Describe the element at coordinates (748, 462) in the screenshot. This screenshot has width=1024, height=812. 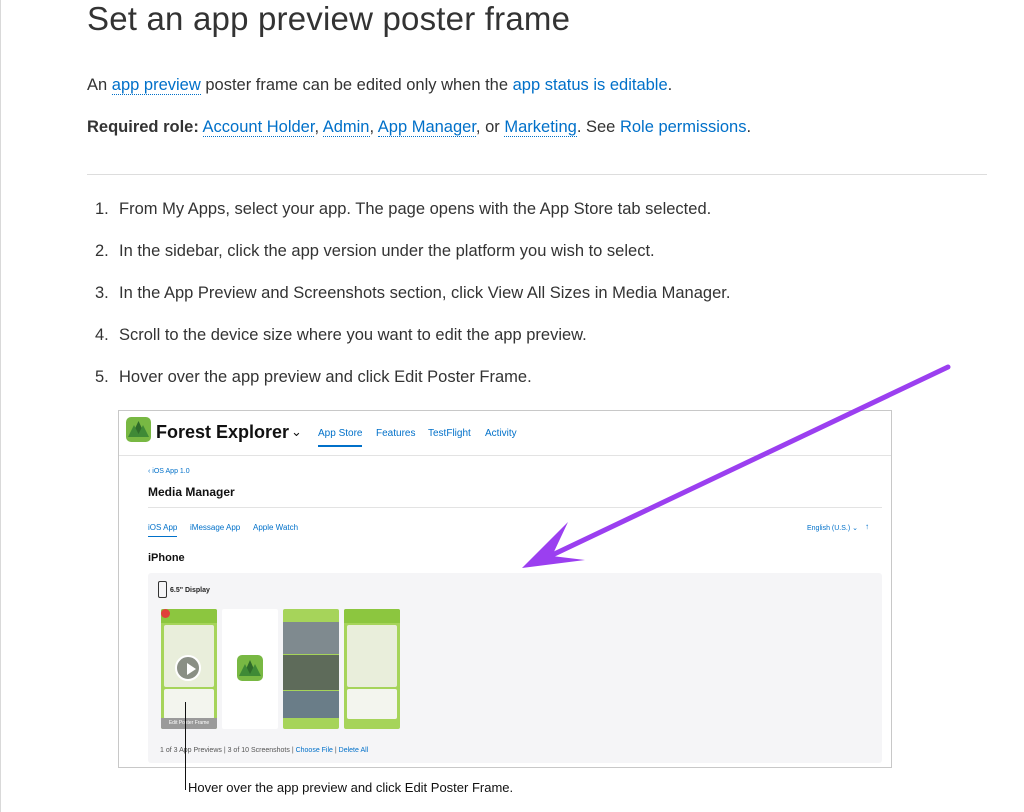
I see `arrow-shaft` at that location.